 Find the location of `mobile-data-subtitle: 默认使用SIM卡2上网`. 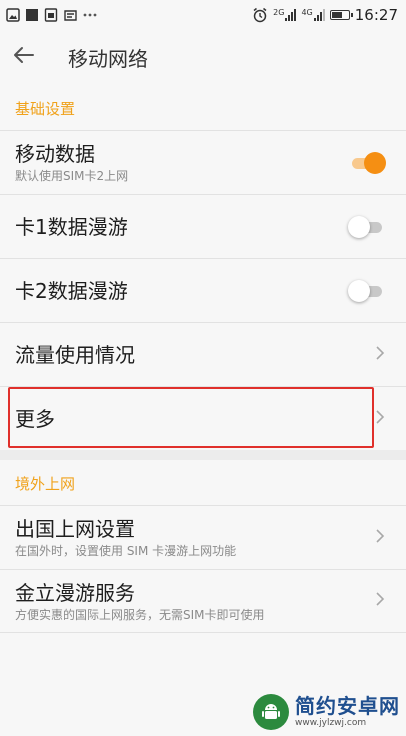

mobile-data-subtitle: 默认使用SIM卡2上网 is located at coordinates (72, 176).